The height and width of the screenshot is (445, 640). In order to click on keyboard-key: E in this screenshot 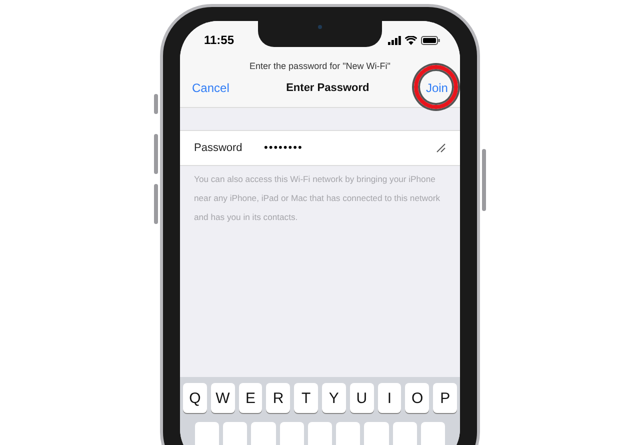, I will do `click(250, 398)`.